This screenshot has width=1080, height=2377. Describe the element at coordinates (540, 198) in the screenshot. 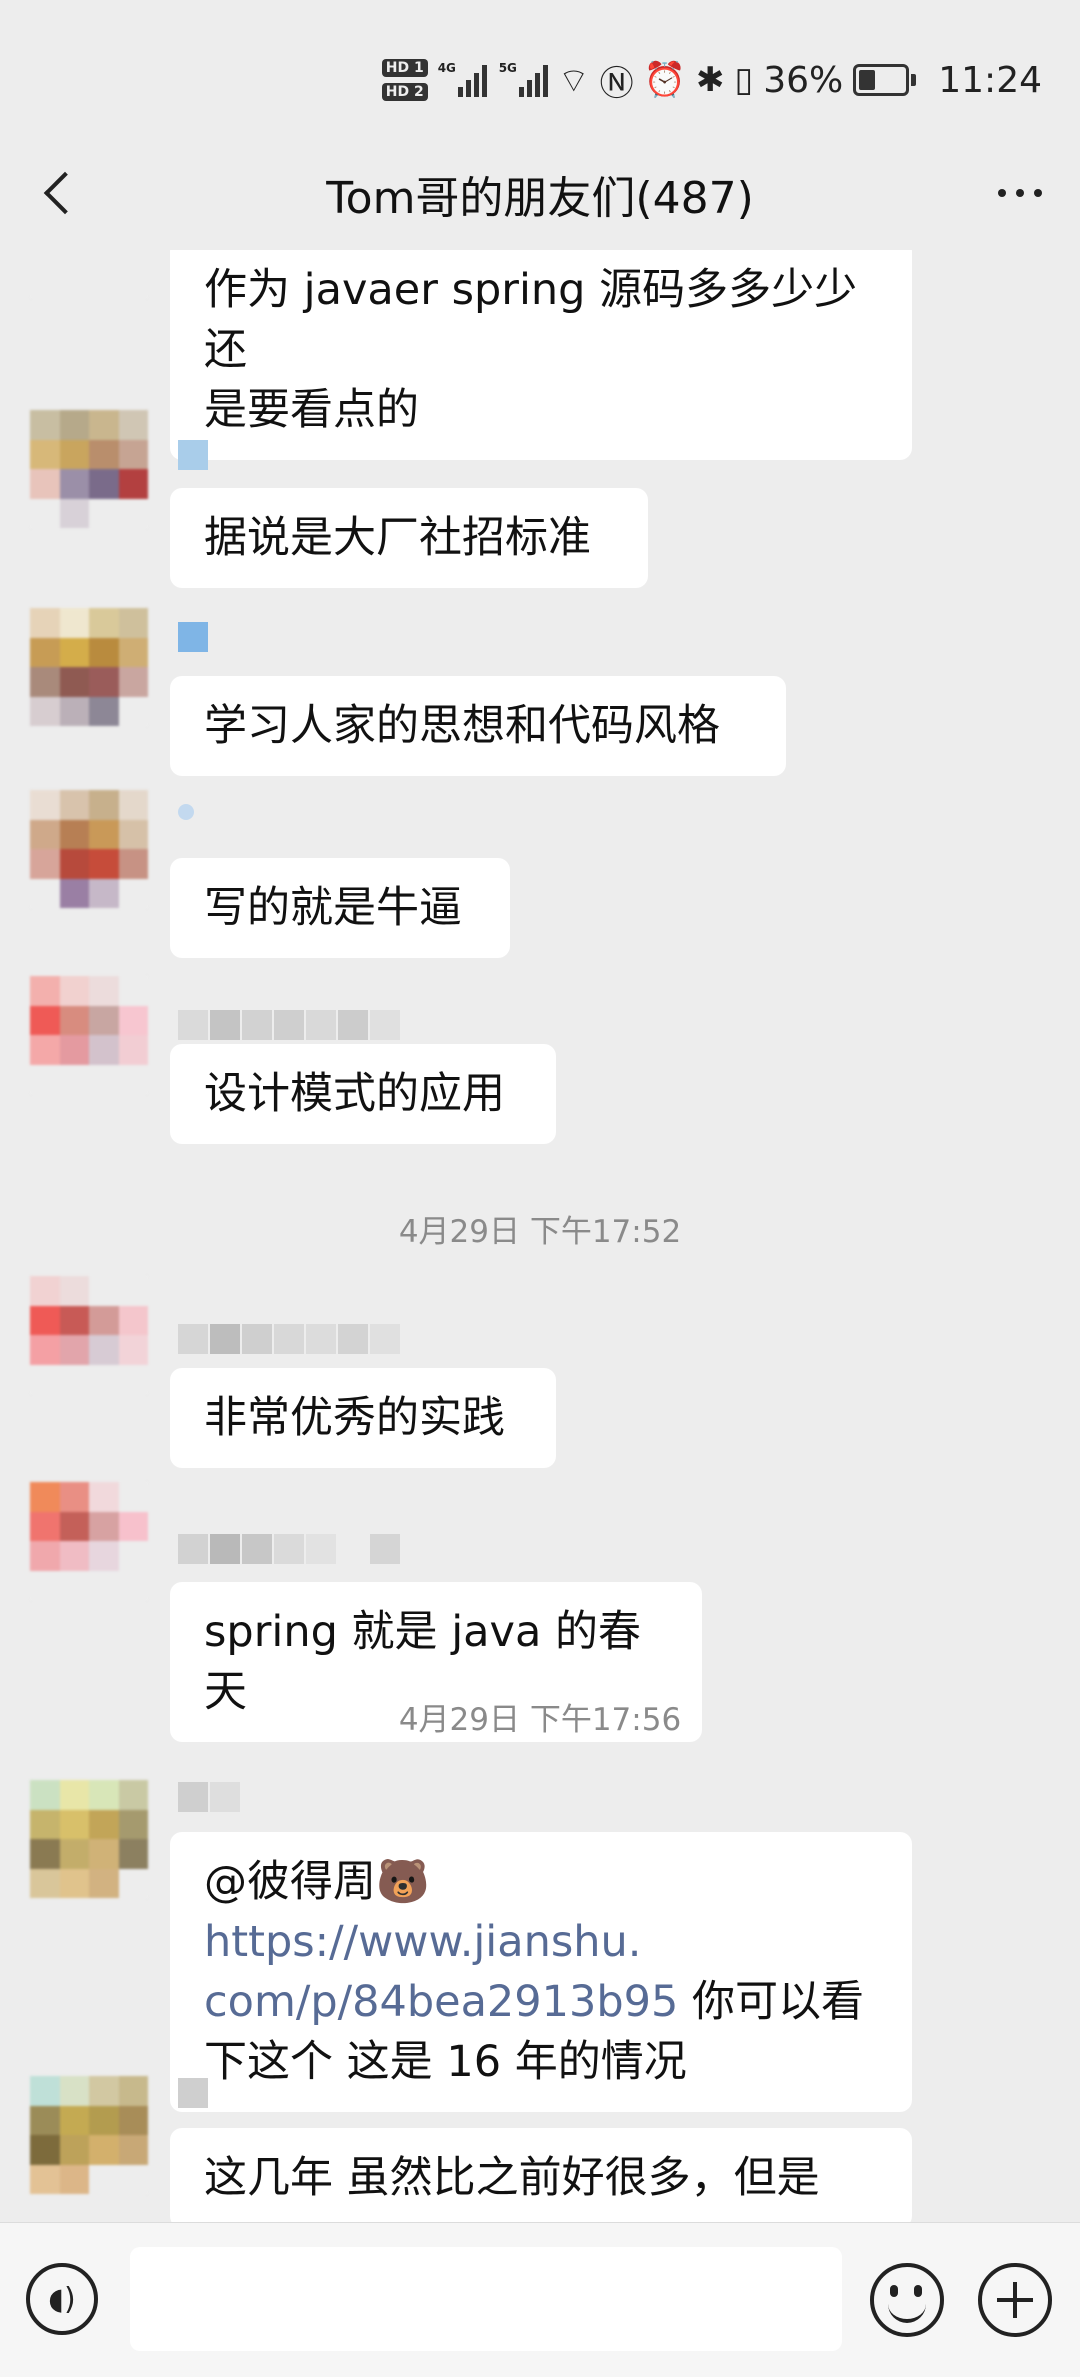

I see `chat-title: Tom哥的朋友们(487)` at that location.